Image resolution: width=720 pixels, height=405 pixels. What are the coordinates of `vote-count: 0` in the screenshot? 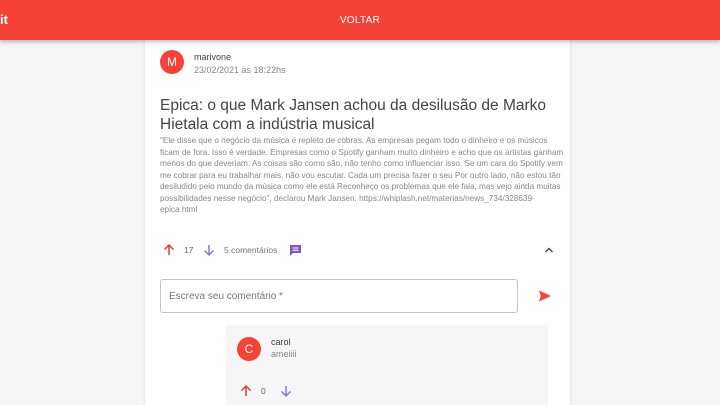 It's located at (263, 391).